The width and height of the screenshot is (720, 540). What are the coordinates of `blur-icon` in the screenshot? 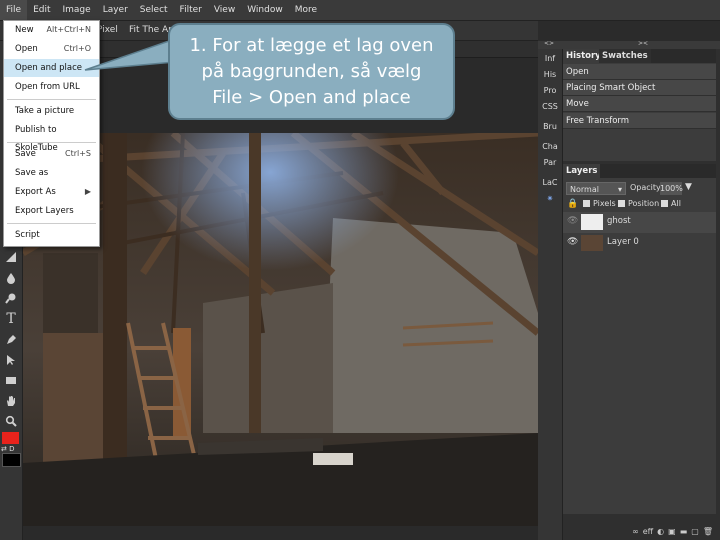 It's located at (11, 298).